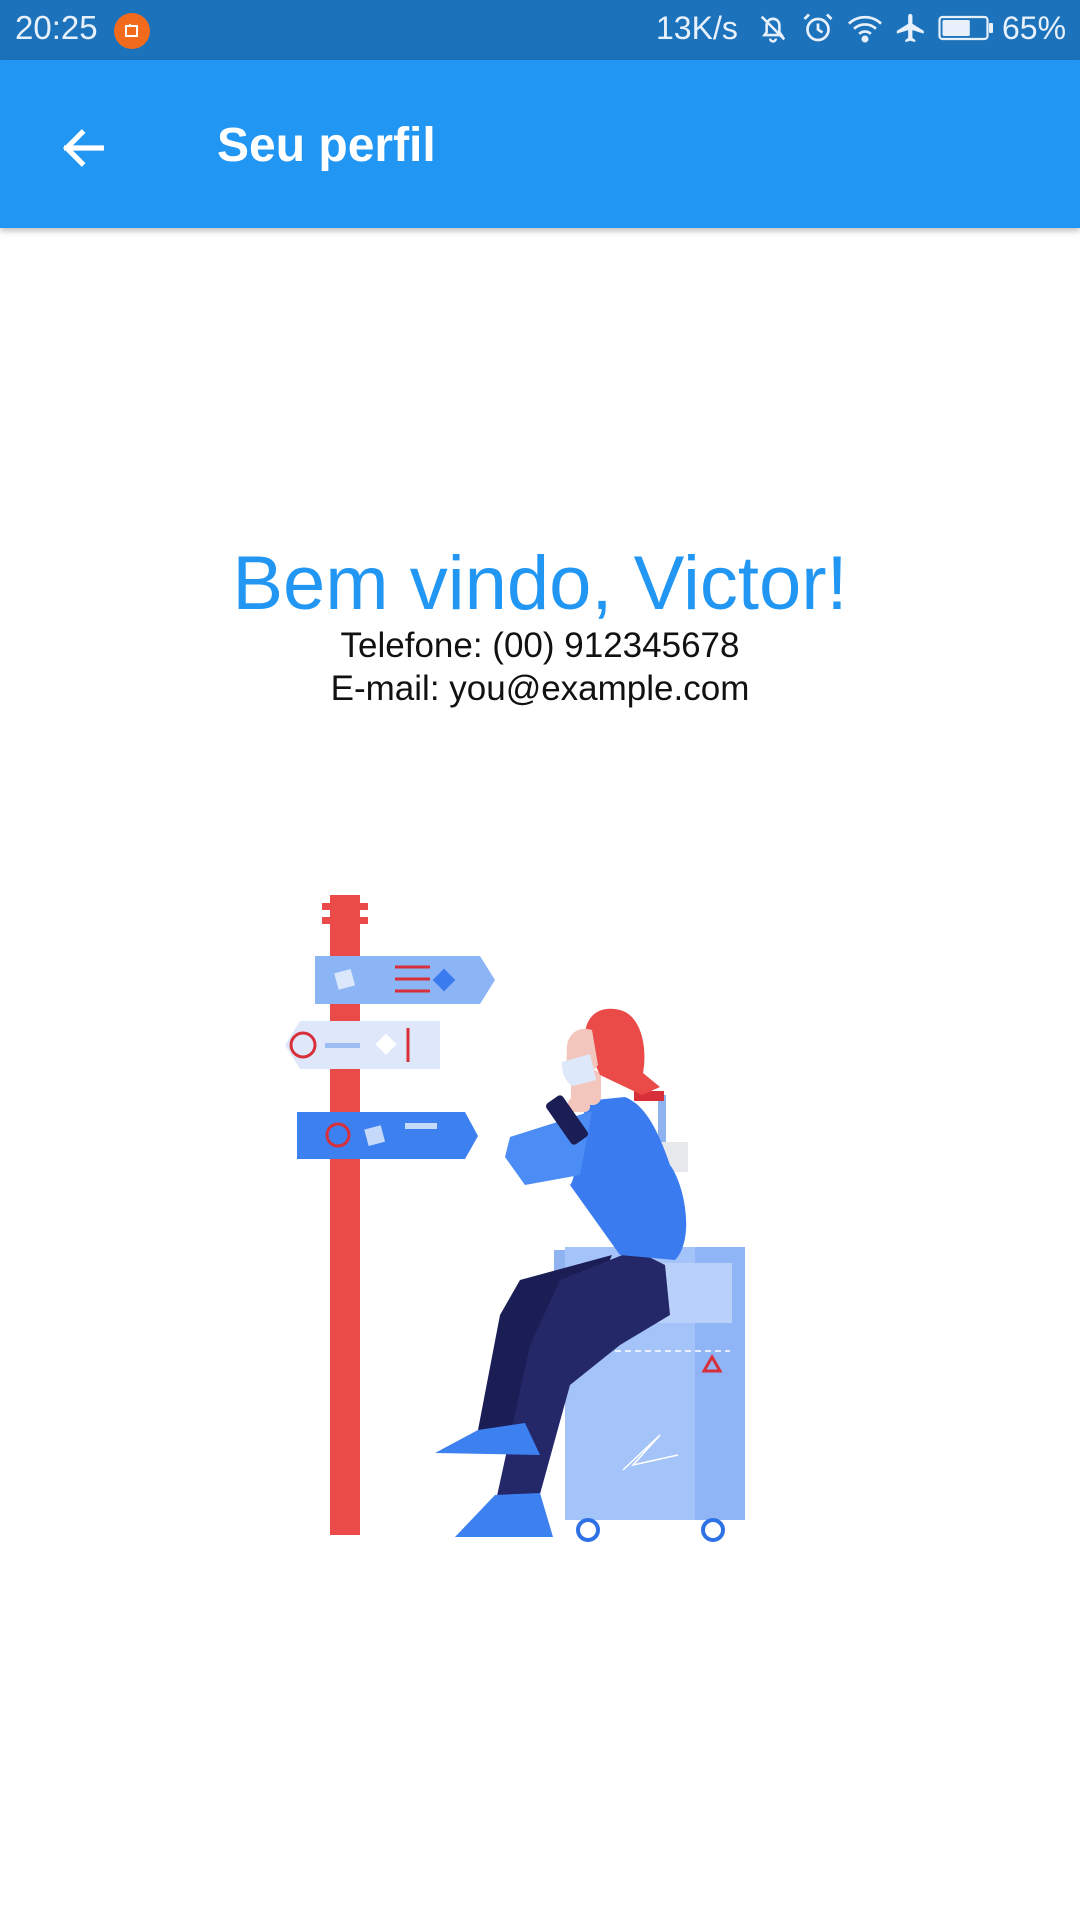 The width and height of the screenshot is (1080, 1920). I want to click on phone-text: Telefone: (00) 912345678, so click(540, 645).